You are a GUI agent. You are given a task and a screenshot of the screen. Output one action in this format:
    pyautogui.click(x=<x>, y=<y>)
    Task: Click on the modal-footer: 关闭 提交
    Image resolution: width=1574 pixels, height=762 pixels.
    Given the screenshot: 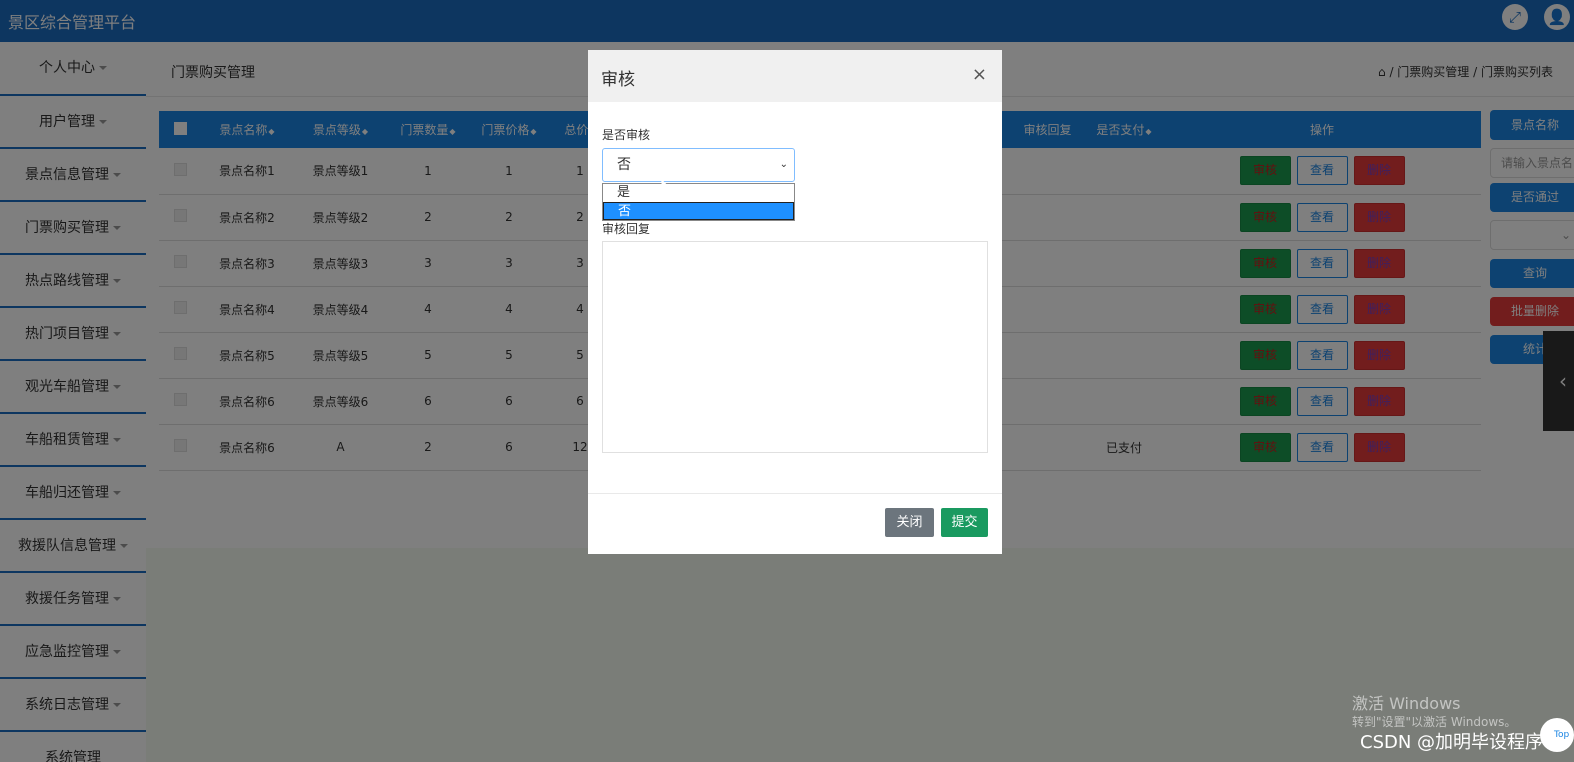 What is the action you would take?
    pyautogui.click(x=795, y=523)
    